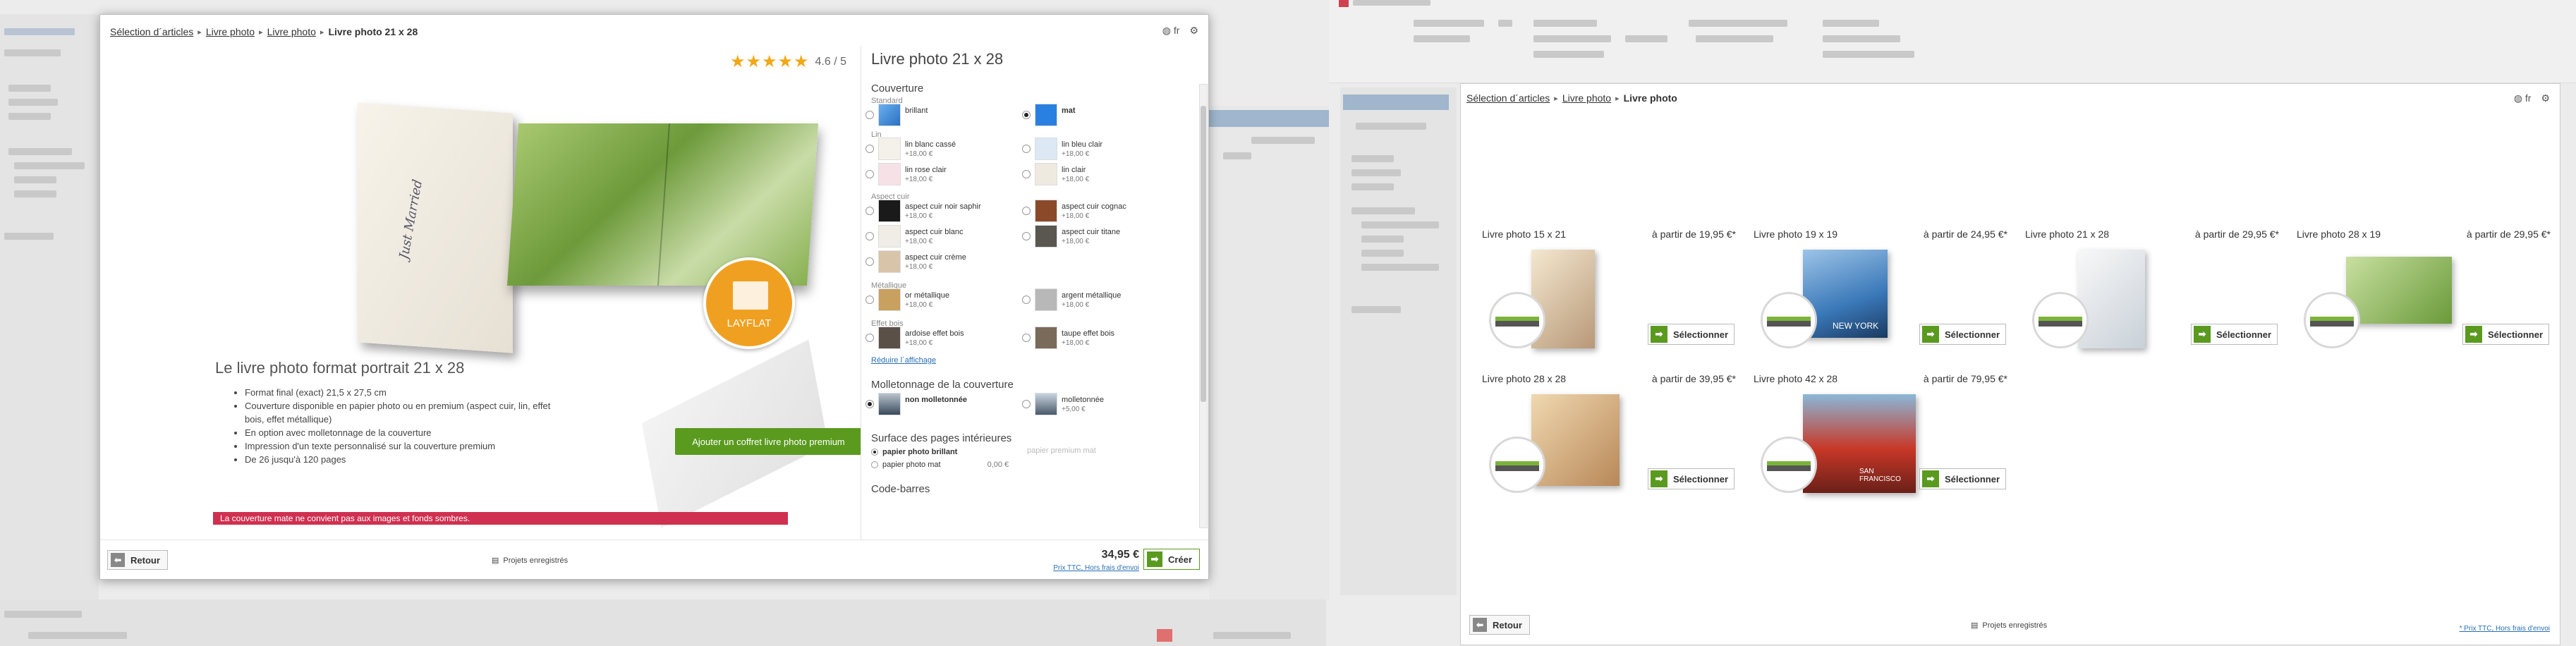 This screenshot has width=2576, height=646. What do you see at coordinates (1880, 476) in the screenshot?
I see `cover-title: SAN FRANCISCO` at bounding box center [1880, 476].